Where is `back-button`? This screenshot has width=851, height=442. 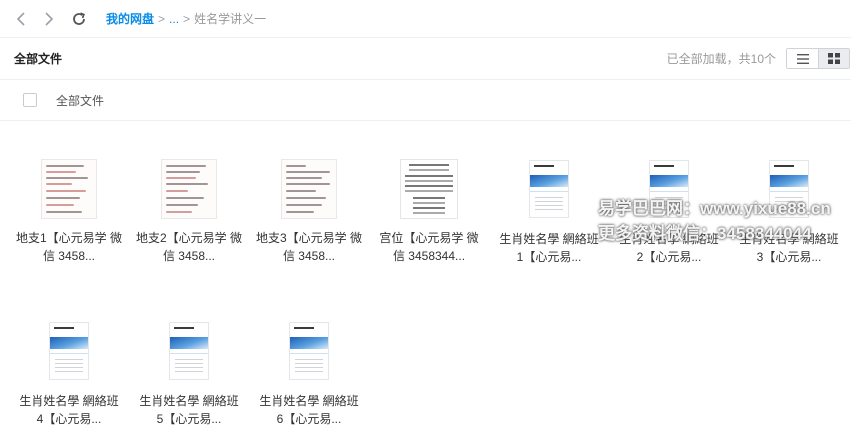 back-button is located at coordinates (21, 19).